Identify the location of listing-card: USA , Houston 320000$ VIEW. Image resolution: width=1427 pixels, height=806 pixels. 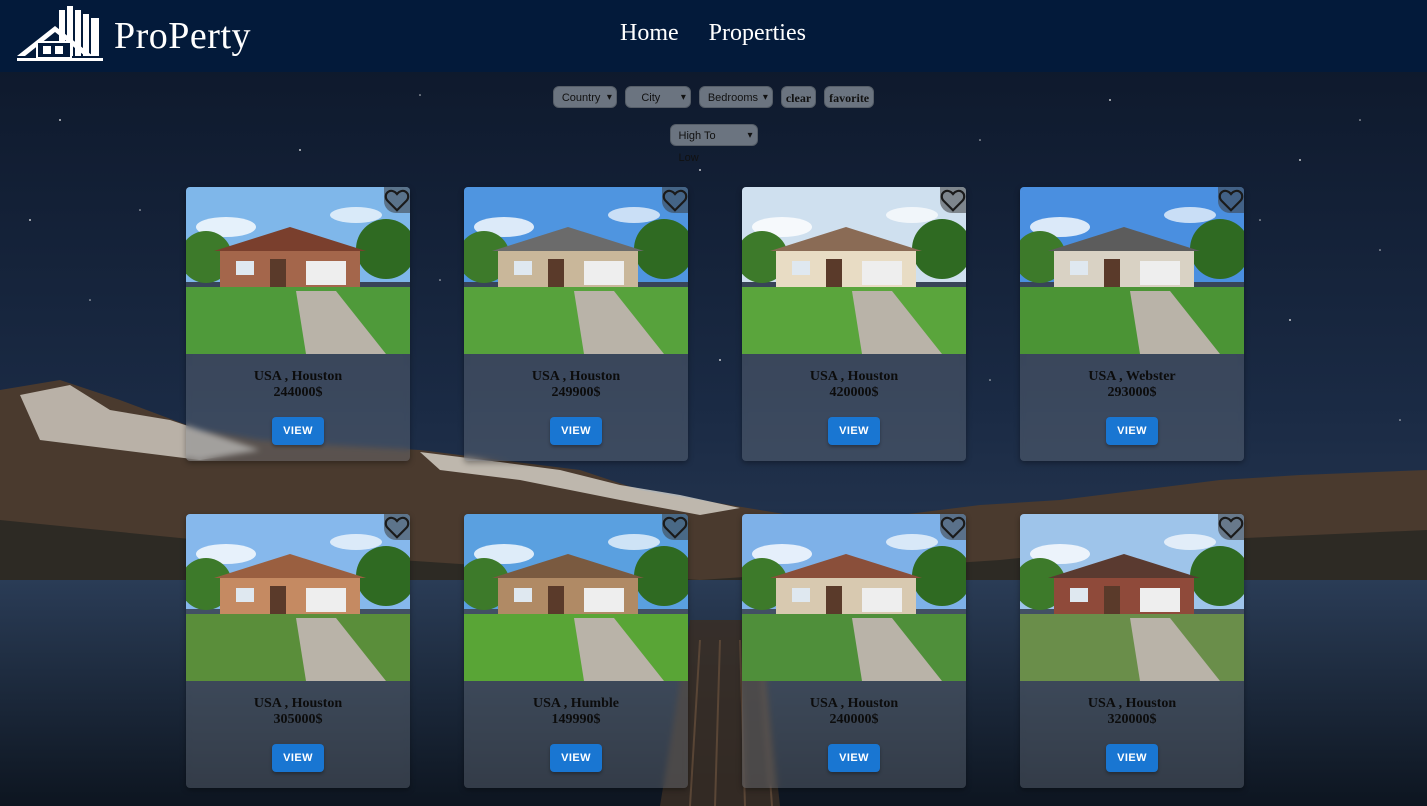
(1132, 651).